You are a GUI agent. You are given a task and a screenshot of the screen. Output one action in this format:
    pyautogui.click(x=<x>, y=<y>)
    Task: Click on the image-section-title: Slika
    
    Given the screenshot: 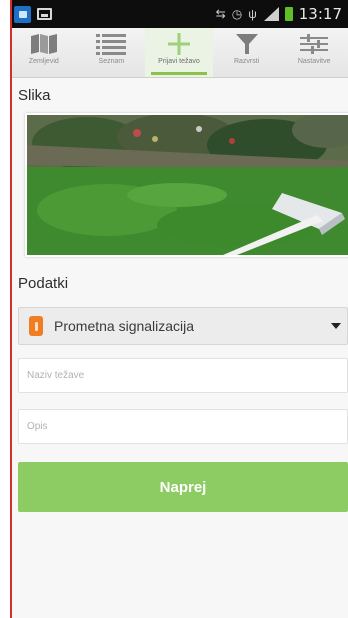 What is the action you would take?
    pyautogui.click(x=34, y=95)
    